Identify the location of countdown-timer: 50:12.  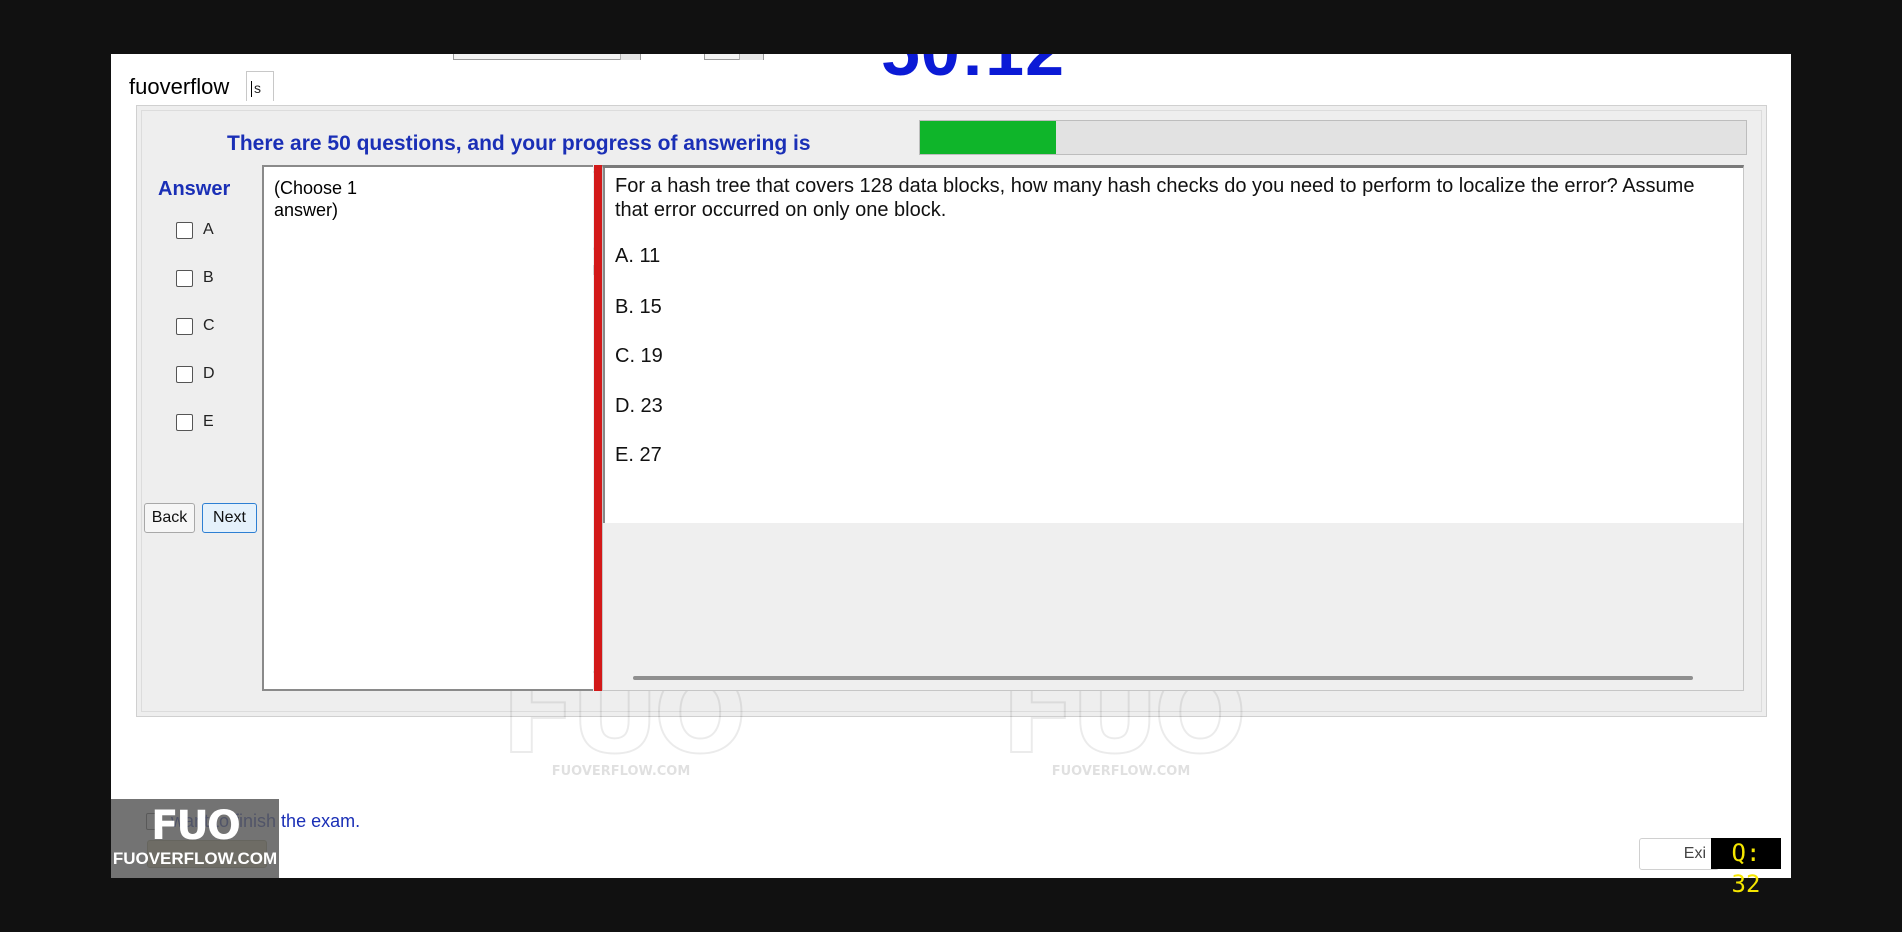
(973, 70).